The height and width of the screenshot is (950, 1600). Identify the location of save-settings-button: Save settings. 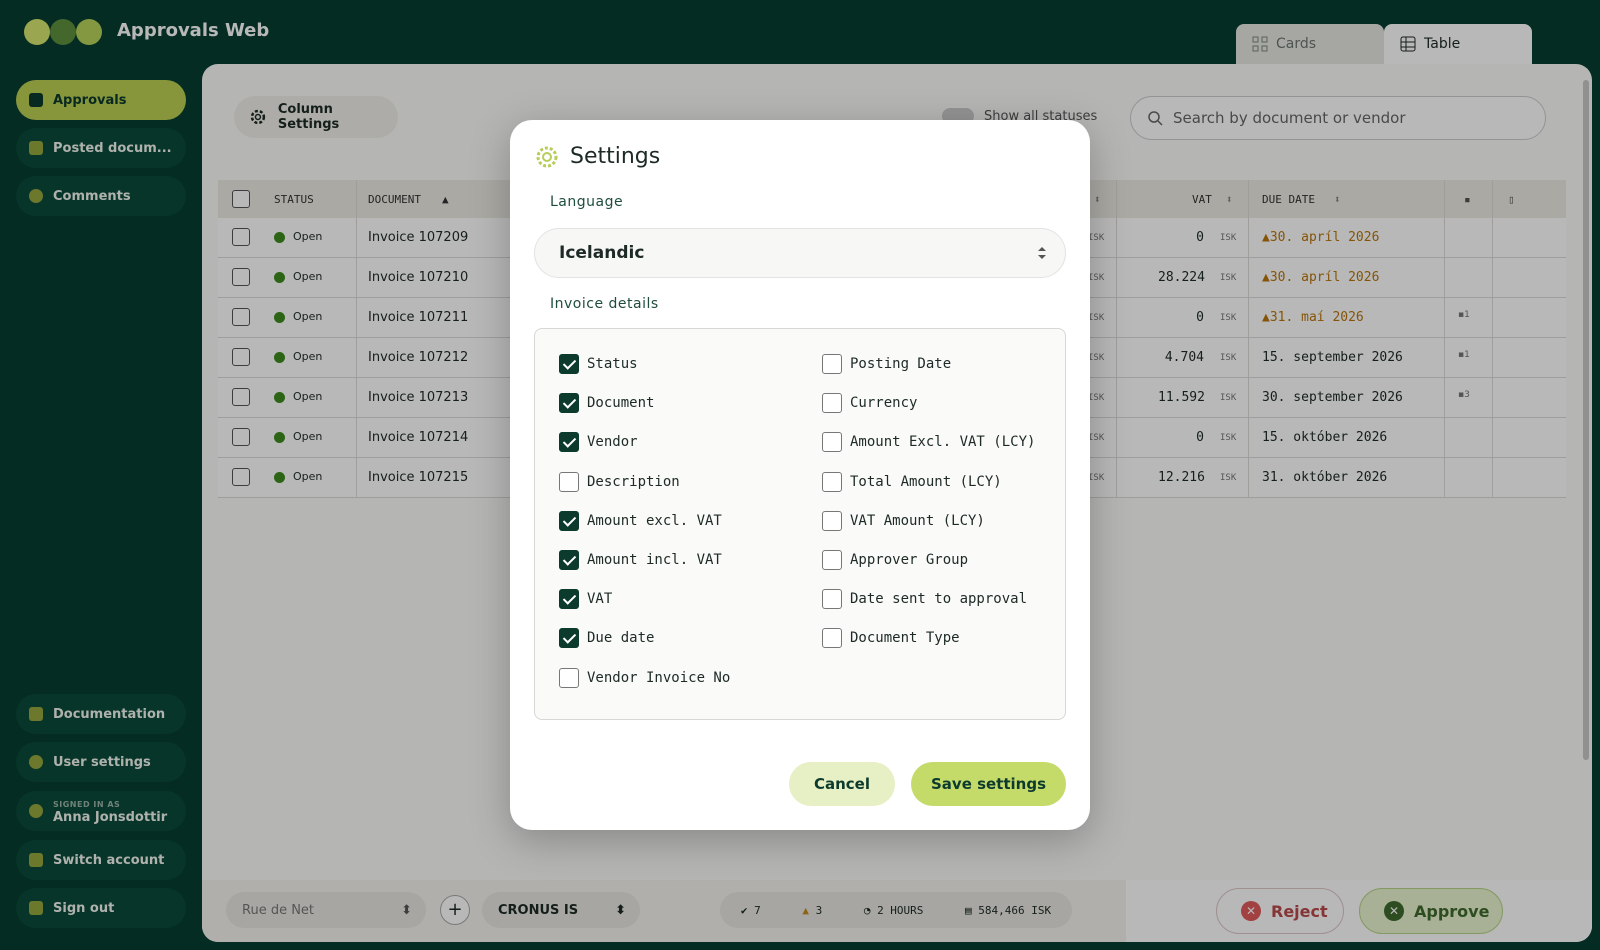
(988, 784).